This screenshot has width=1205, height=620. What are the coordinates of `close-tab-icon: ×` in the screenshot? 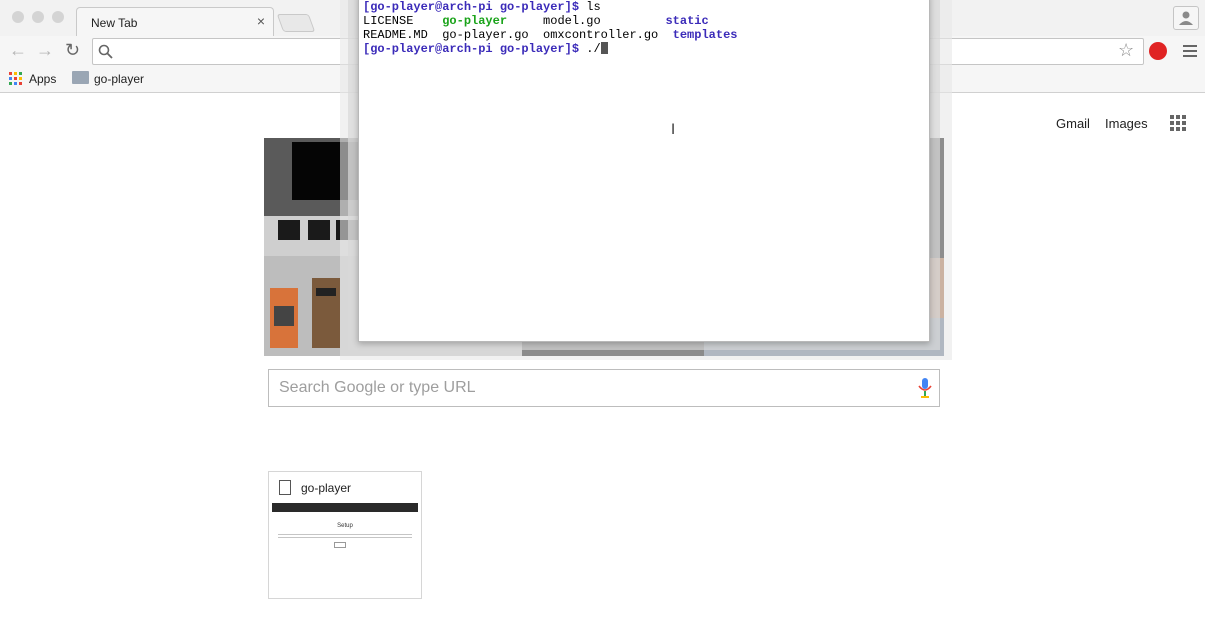 It's located at (261, 21).